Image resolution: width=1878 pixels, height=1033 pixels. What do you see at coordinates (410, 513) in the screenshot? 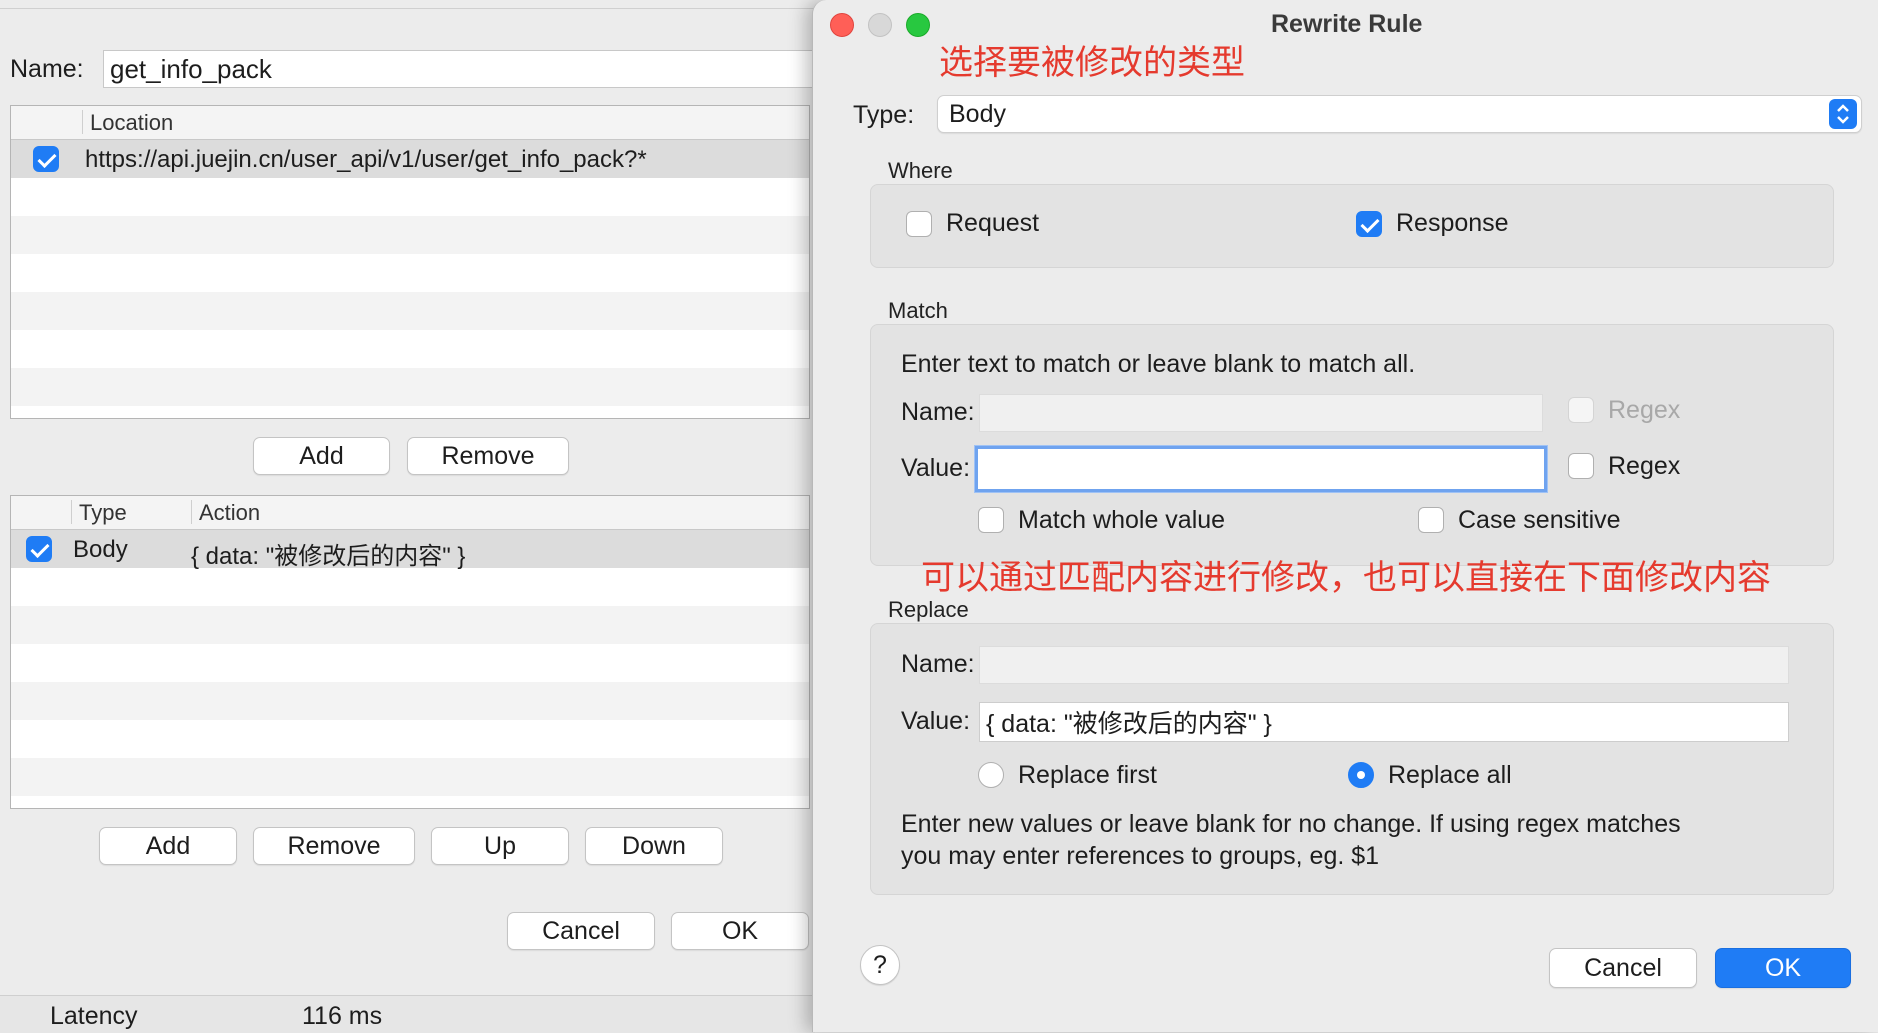
I see `rules-table-header: Type Action` at bounding box center [410, 513].